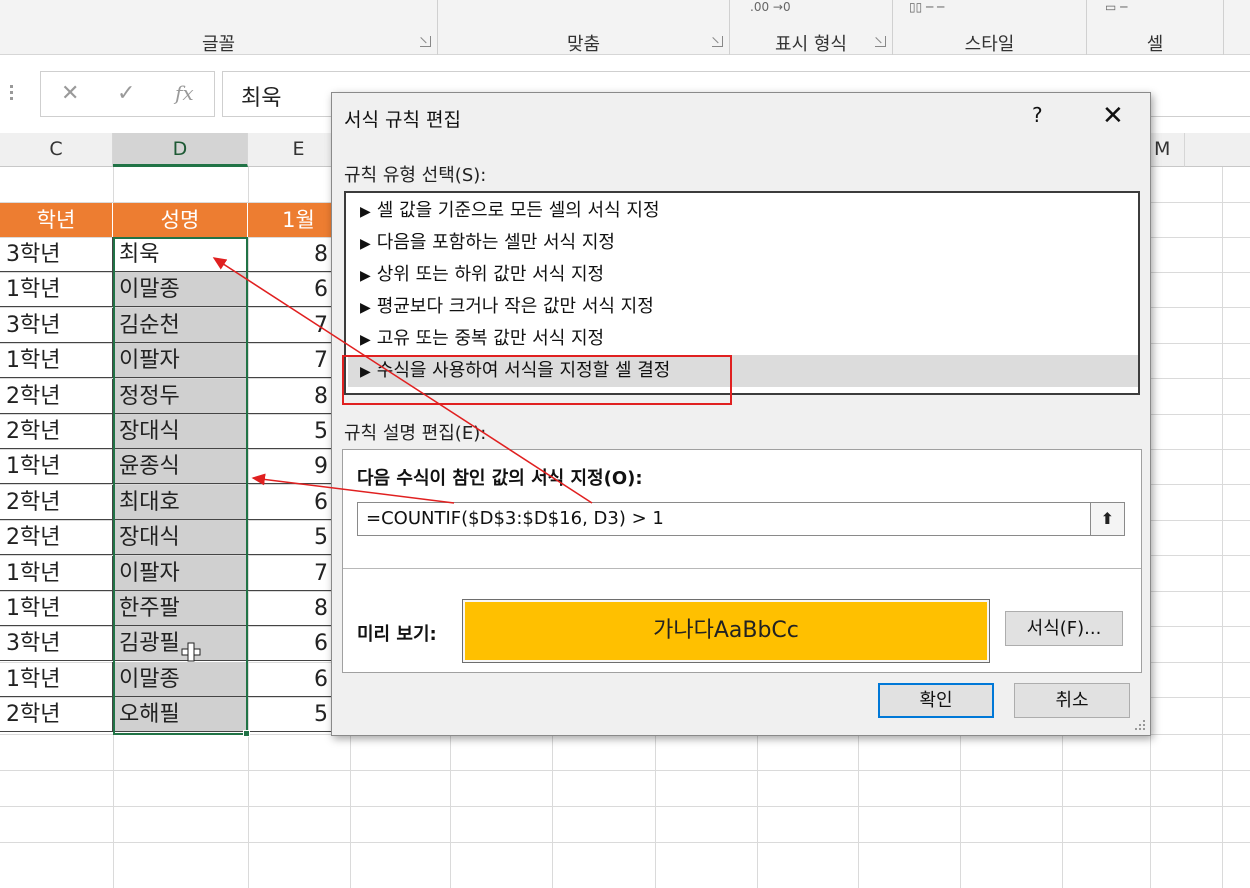  What do you see at coordinates (402, 120) in the screenshot?
I see `dialog-title: 서식 규칙 편집` at bounding box center [402, 120].